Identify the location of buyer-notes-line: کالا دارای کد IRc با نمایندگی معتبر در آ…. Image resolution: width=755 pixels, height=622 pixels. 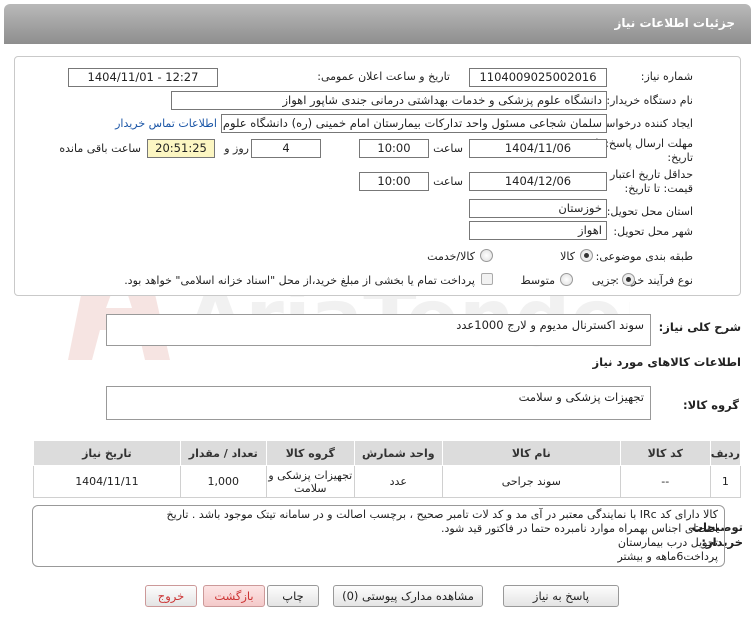
(442, 514).